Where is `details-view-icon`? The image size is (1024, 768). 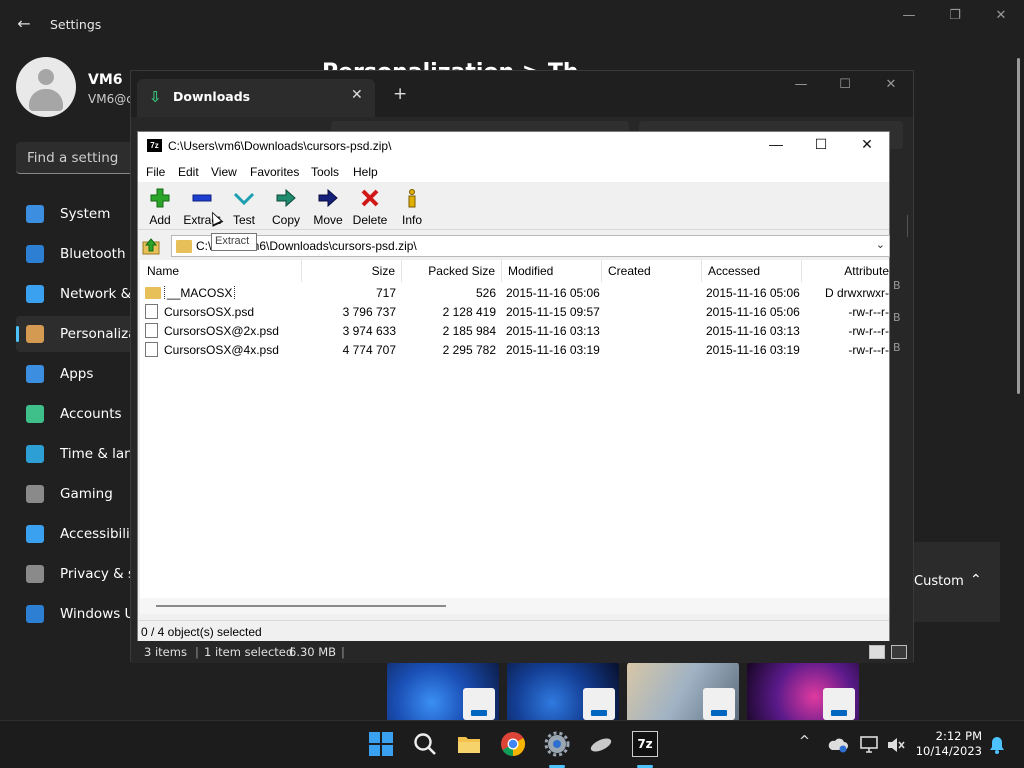
details-view-icon is located at coordinates (877, 652).